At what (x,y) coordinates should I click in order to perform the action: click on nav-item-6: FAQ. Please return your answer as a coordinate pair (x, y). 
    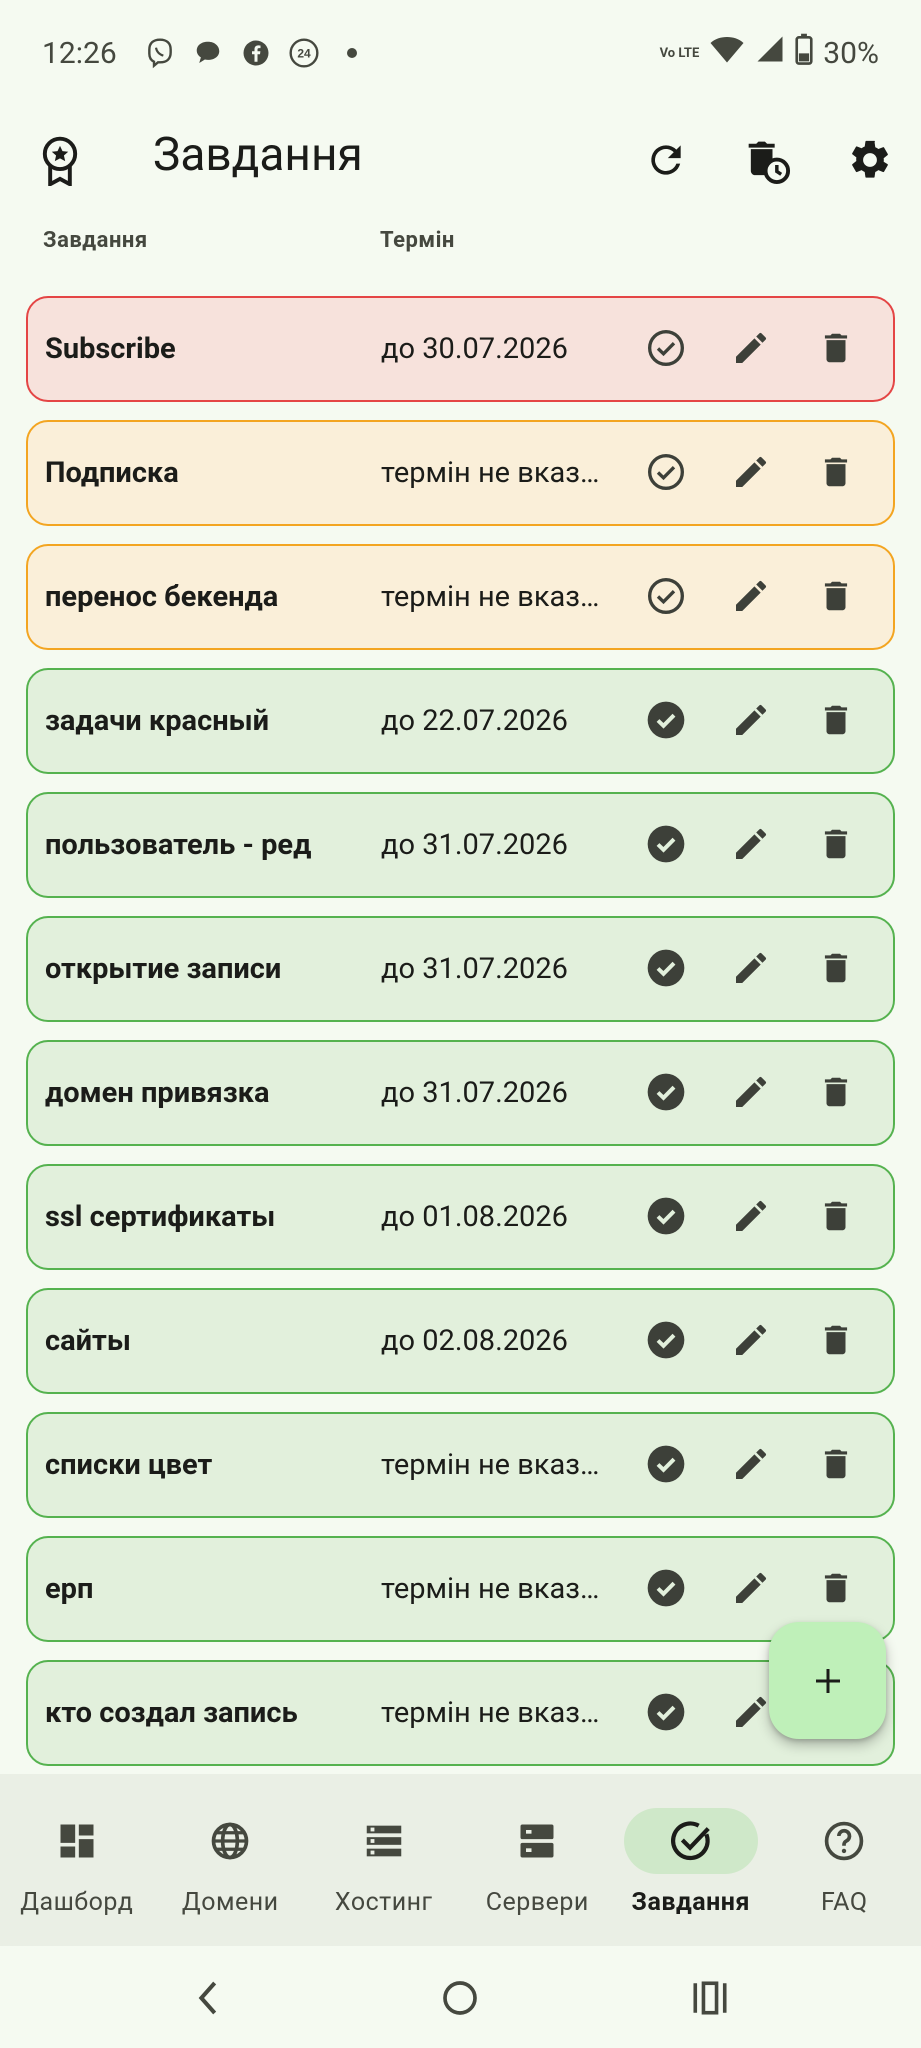
    Looking at the image, I should click on (844, 1860).